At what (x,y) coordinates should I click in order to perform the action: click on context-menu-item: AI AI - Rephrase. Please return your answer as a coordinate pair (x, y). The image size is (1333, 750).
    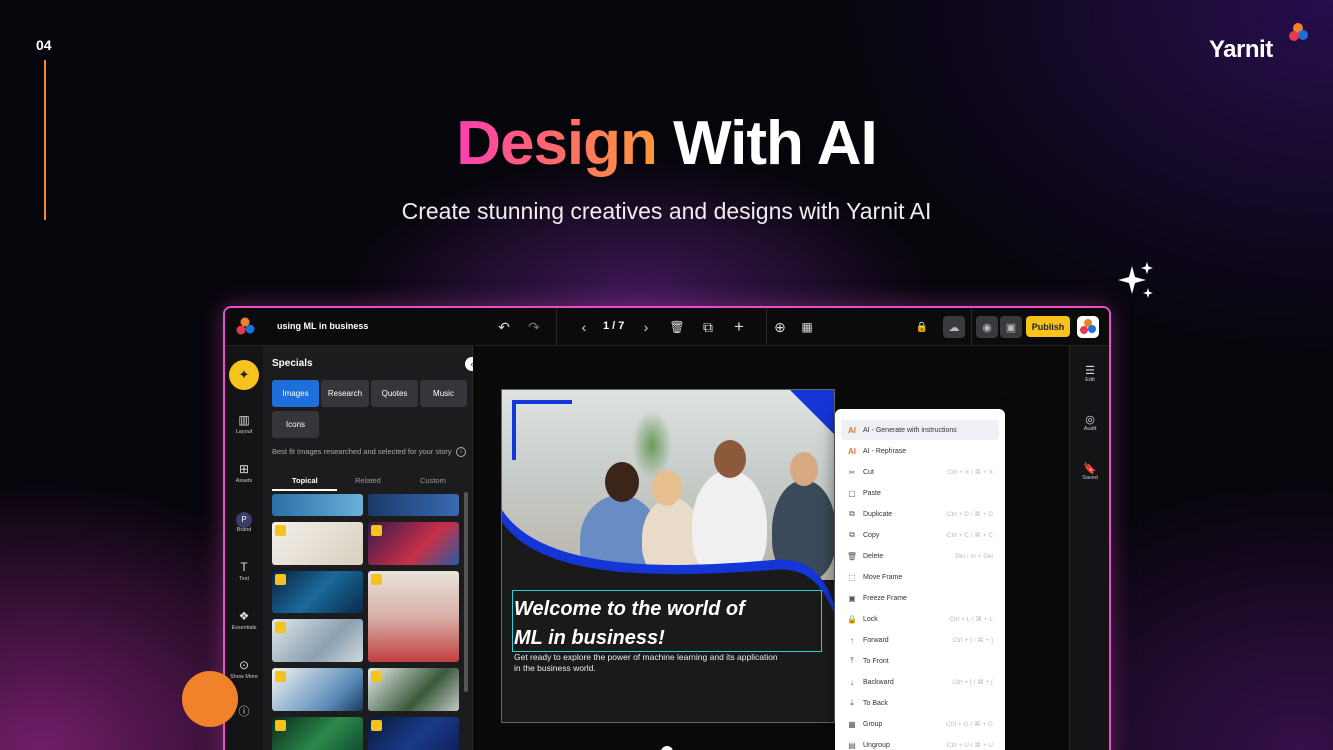
    Looking at the image, I should click on (920, 451).